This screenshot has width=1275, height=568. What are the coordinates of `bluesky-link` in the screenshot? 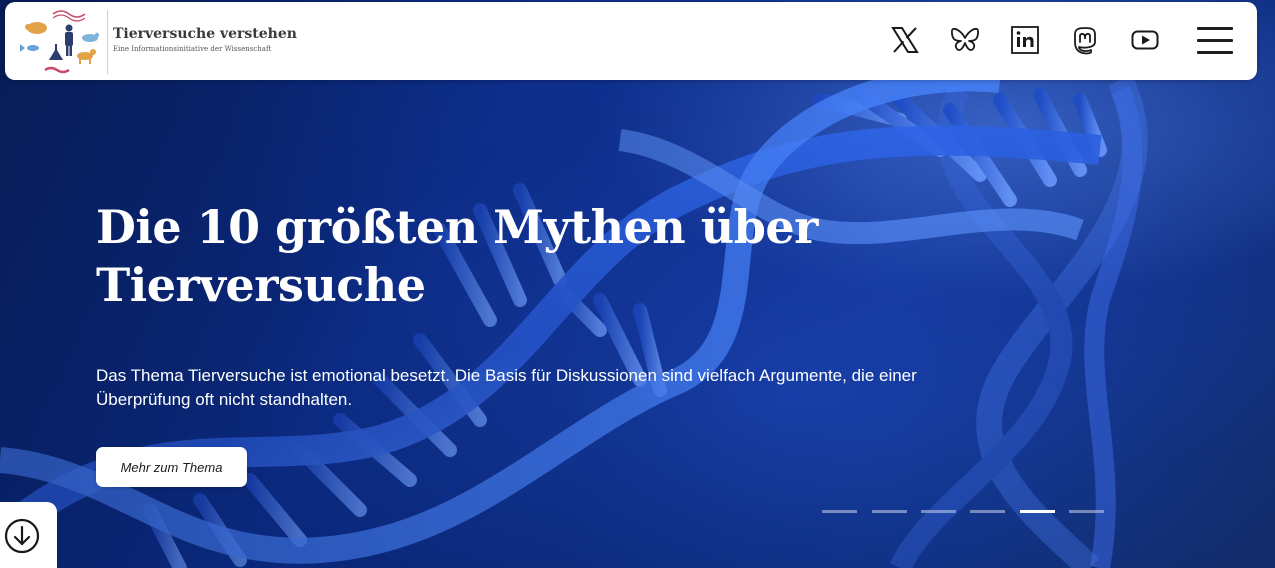 It's located at (965, 40).